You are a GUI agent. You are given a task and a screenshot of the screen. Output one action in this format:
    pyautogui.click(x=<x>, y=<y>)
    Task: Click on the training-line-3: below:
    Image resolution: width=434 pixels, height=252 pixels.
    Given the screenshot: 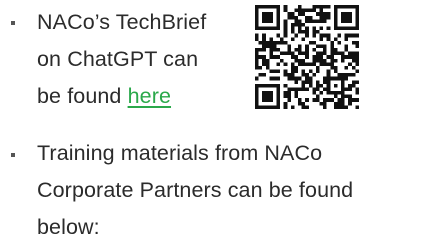 What is the action you would take?
    pyautogui.click(x=68, y=227)
    